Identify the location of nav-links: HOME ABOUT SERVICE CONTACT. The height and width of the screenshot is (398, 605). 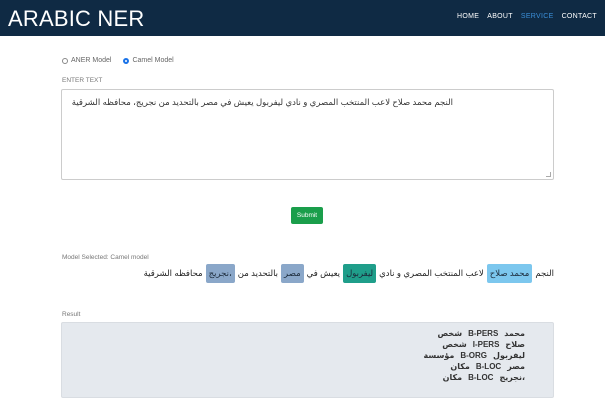
(527, 16).